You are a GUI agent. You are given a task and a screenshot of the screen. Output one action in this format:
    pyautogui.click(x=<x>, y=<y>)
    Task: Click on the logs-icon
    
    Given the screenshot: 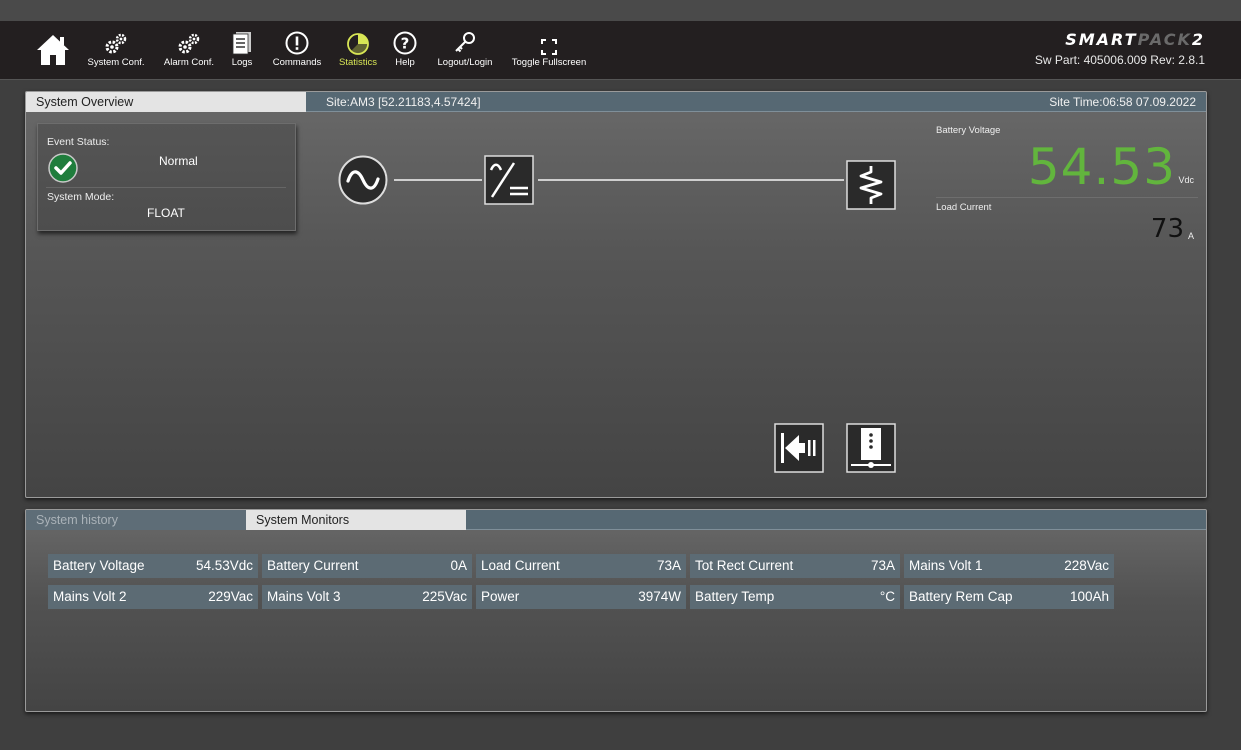 What is the action you would take?
    pyautogui.click(x=242, y=40)
    